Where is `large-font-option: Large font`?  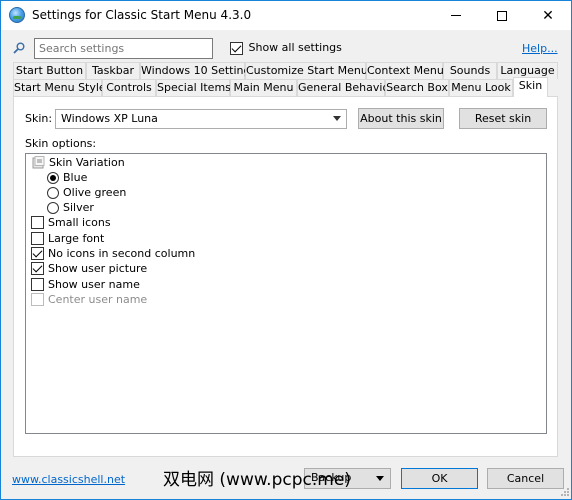
large-font-option: Large font is located at coordinates (67, 238).